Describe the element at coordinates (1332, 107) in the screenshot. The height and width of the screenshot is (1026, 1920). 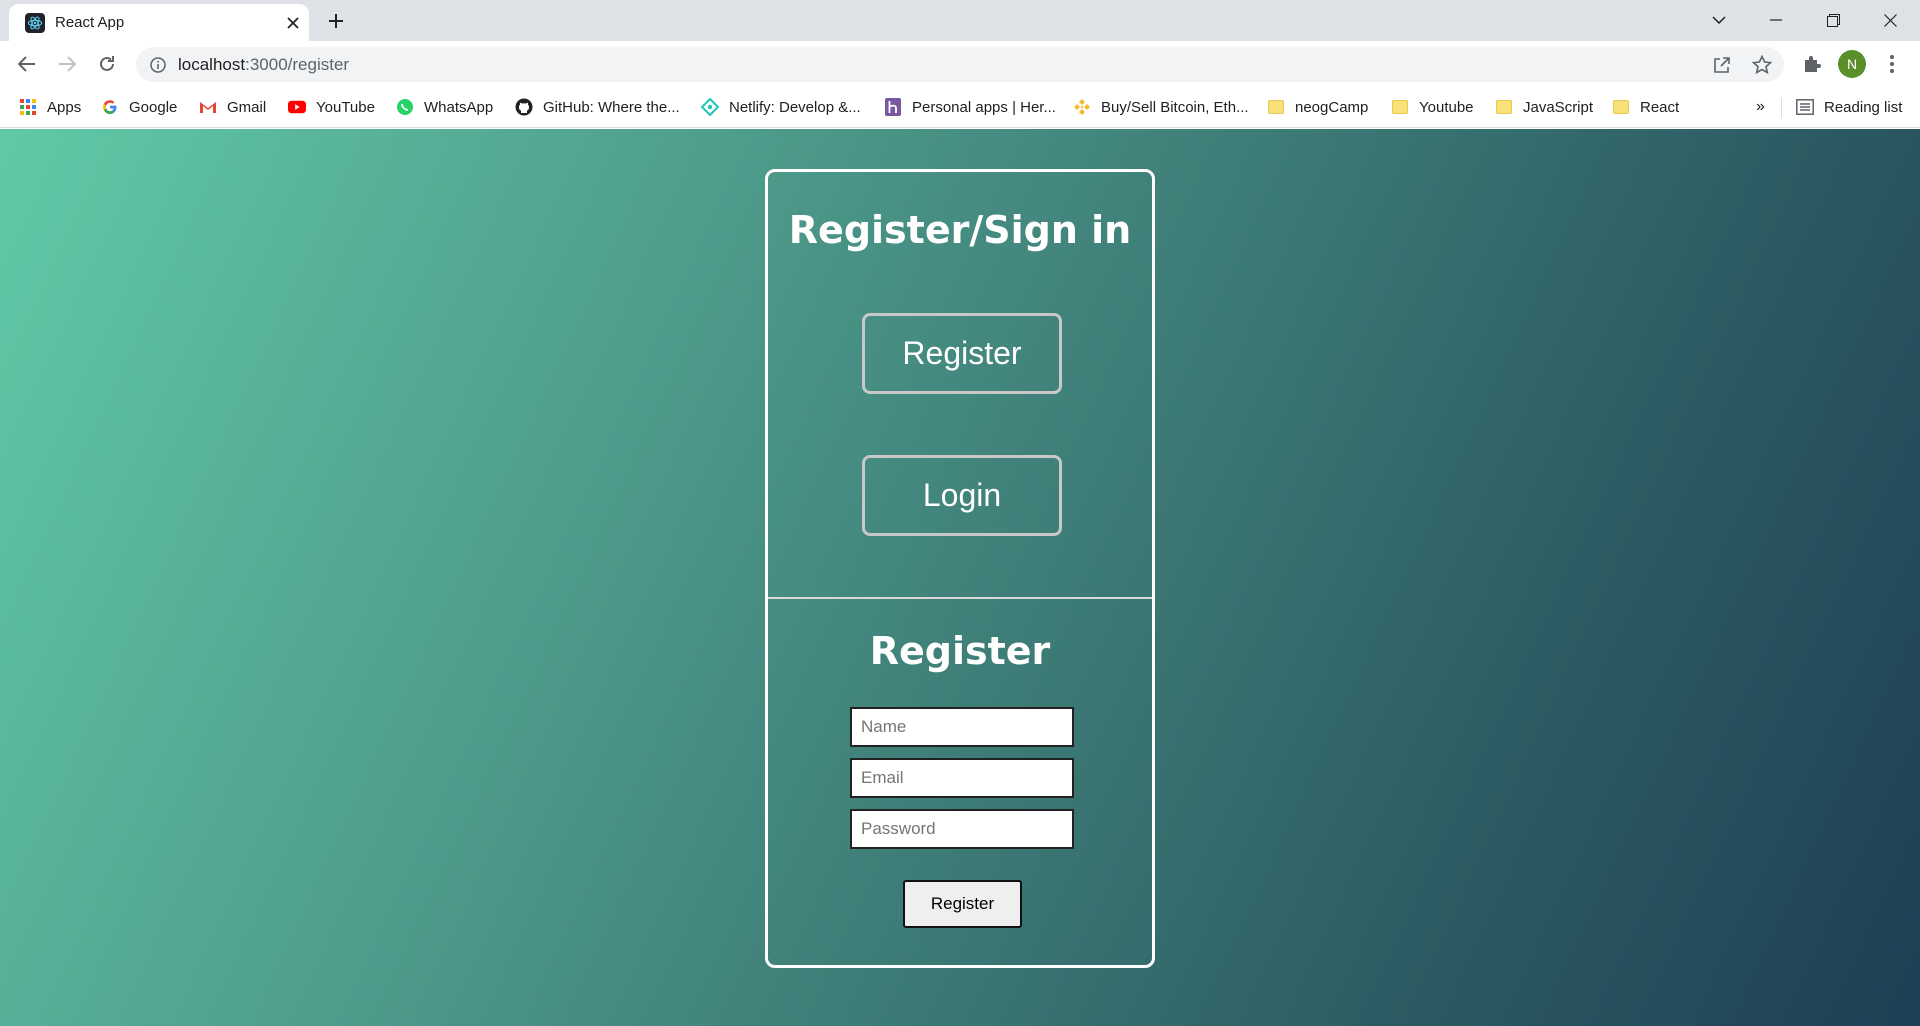
I see `bookmark-label: neogCamp` at that location.